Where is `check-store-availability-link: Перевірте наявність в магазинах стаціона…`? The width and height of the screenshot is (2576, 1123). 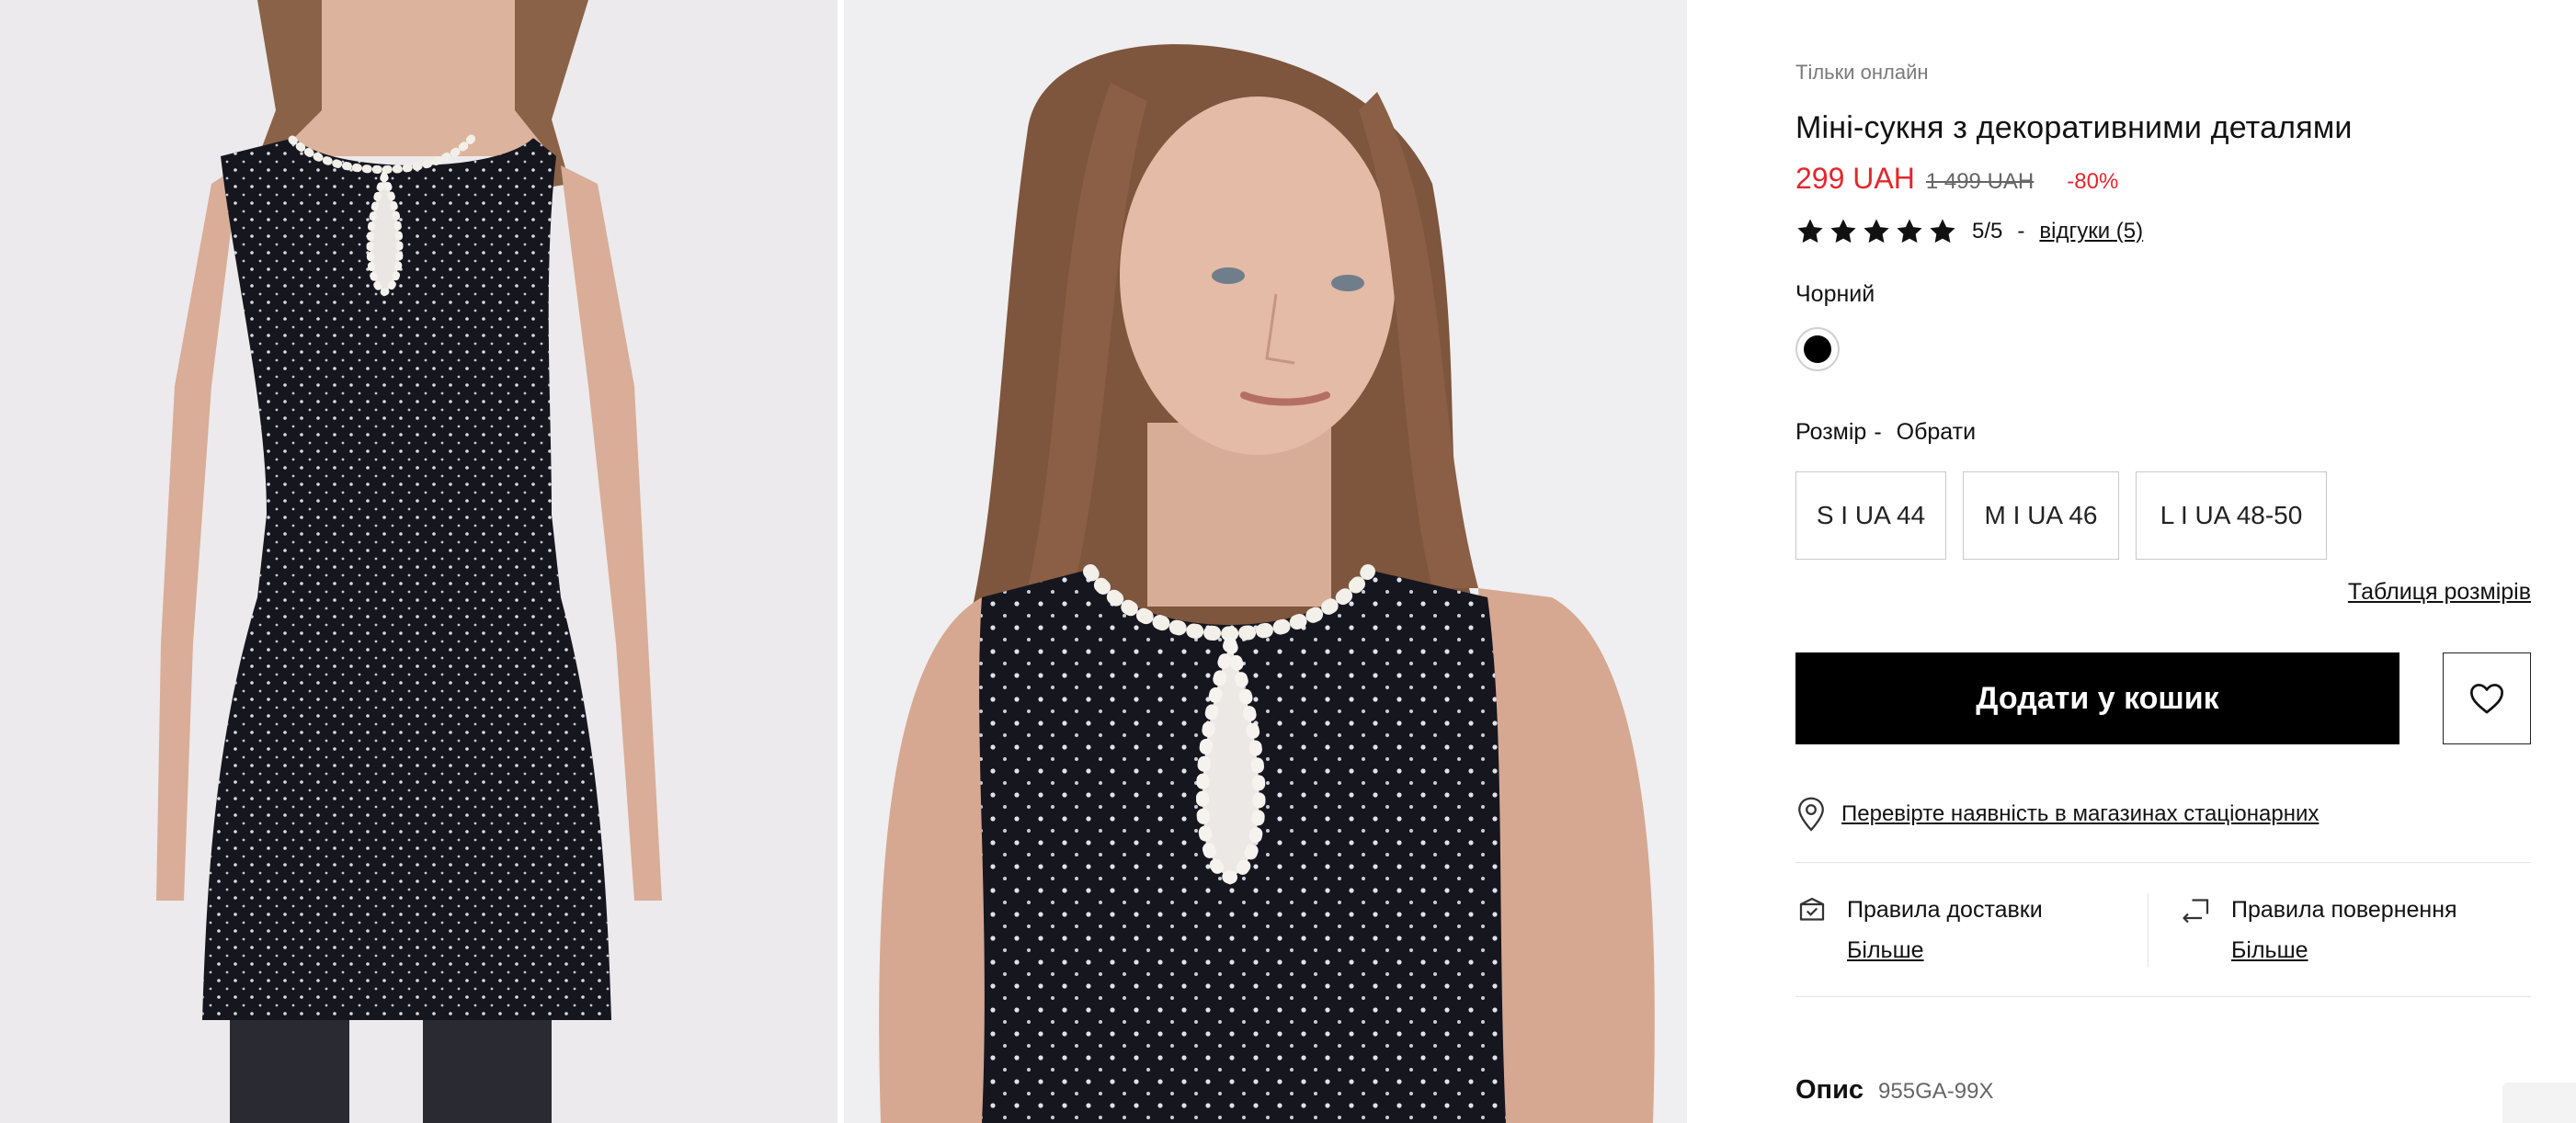 check-store-availability-link: Перевірте наявність в магазинах стаціона… is located at coordinates (2080, 814).